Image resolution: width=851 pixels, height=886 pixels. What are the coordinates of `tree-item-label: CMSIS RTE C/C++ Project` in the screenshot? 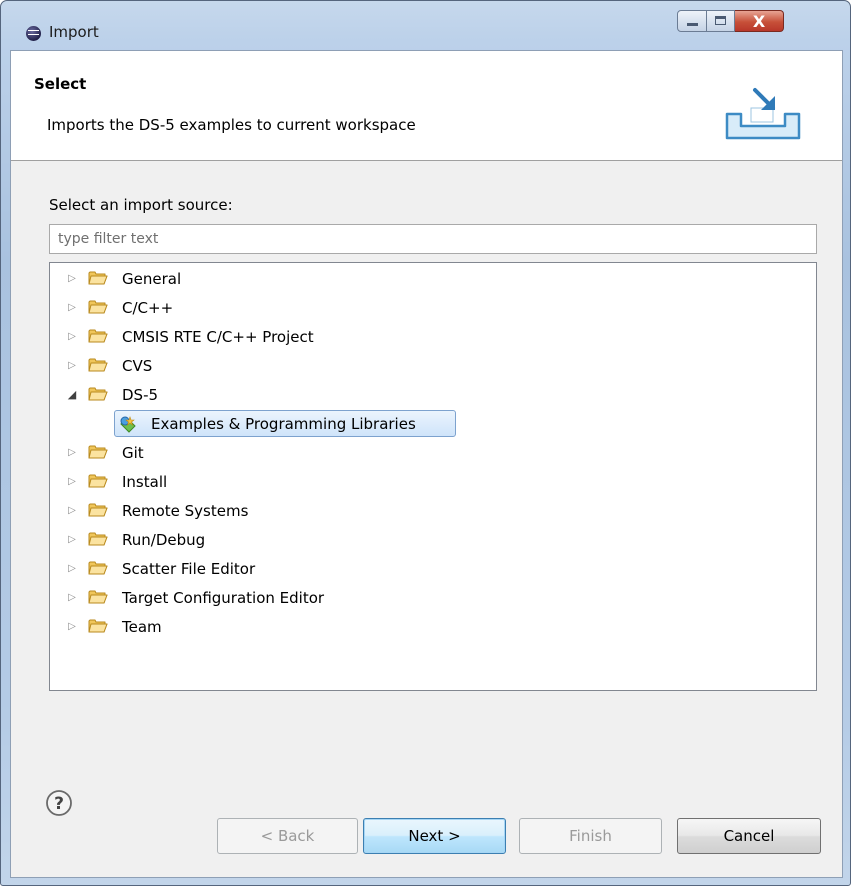 It's located at (218, 337).